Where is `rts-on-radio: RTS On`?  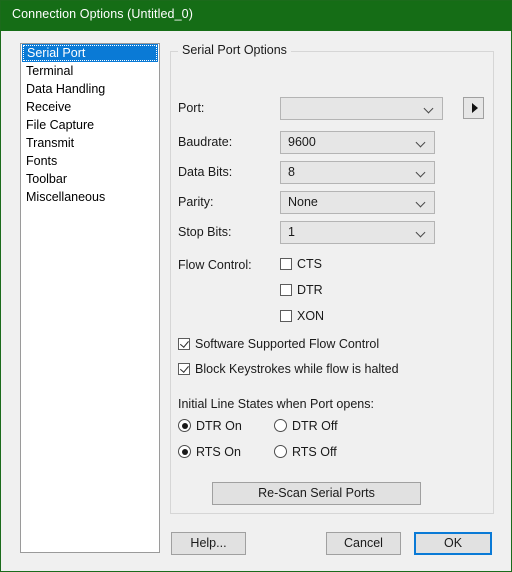
rts-on-radio: RTS On is located at coordinates (209, 452).